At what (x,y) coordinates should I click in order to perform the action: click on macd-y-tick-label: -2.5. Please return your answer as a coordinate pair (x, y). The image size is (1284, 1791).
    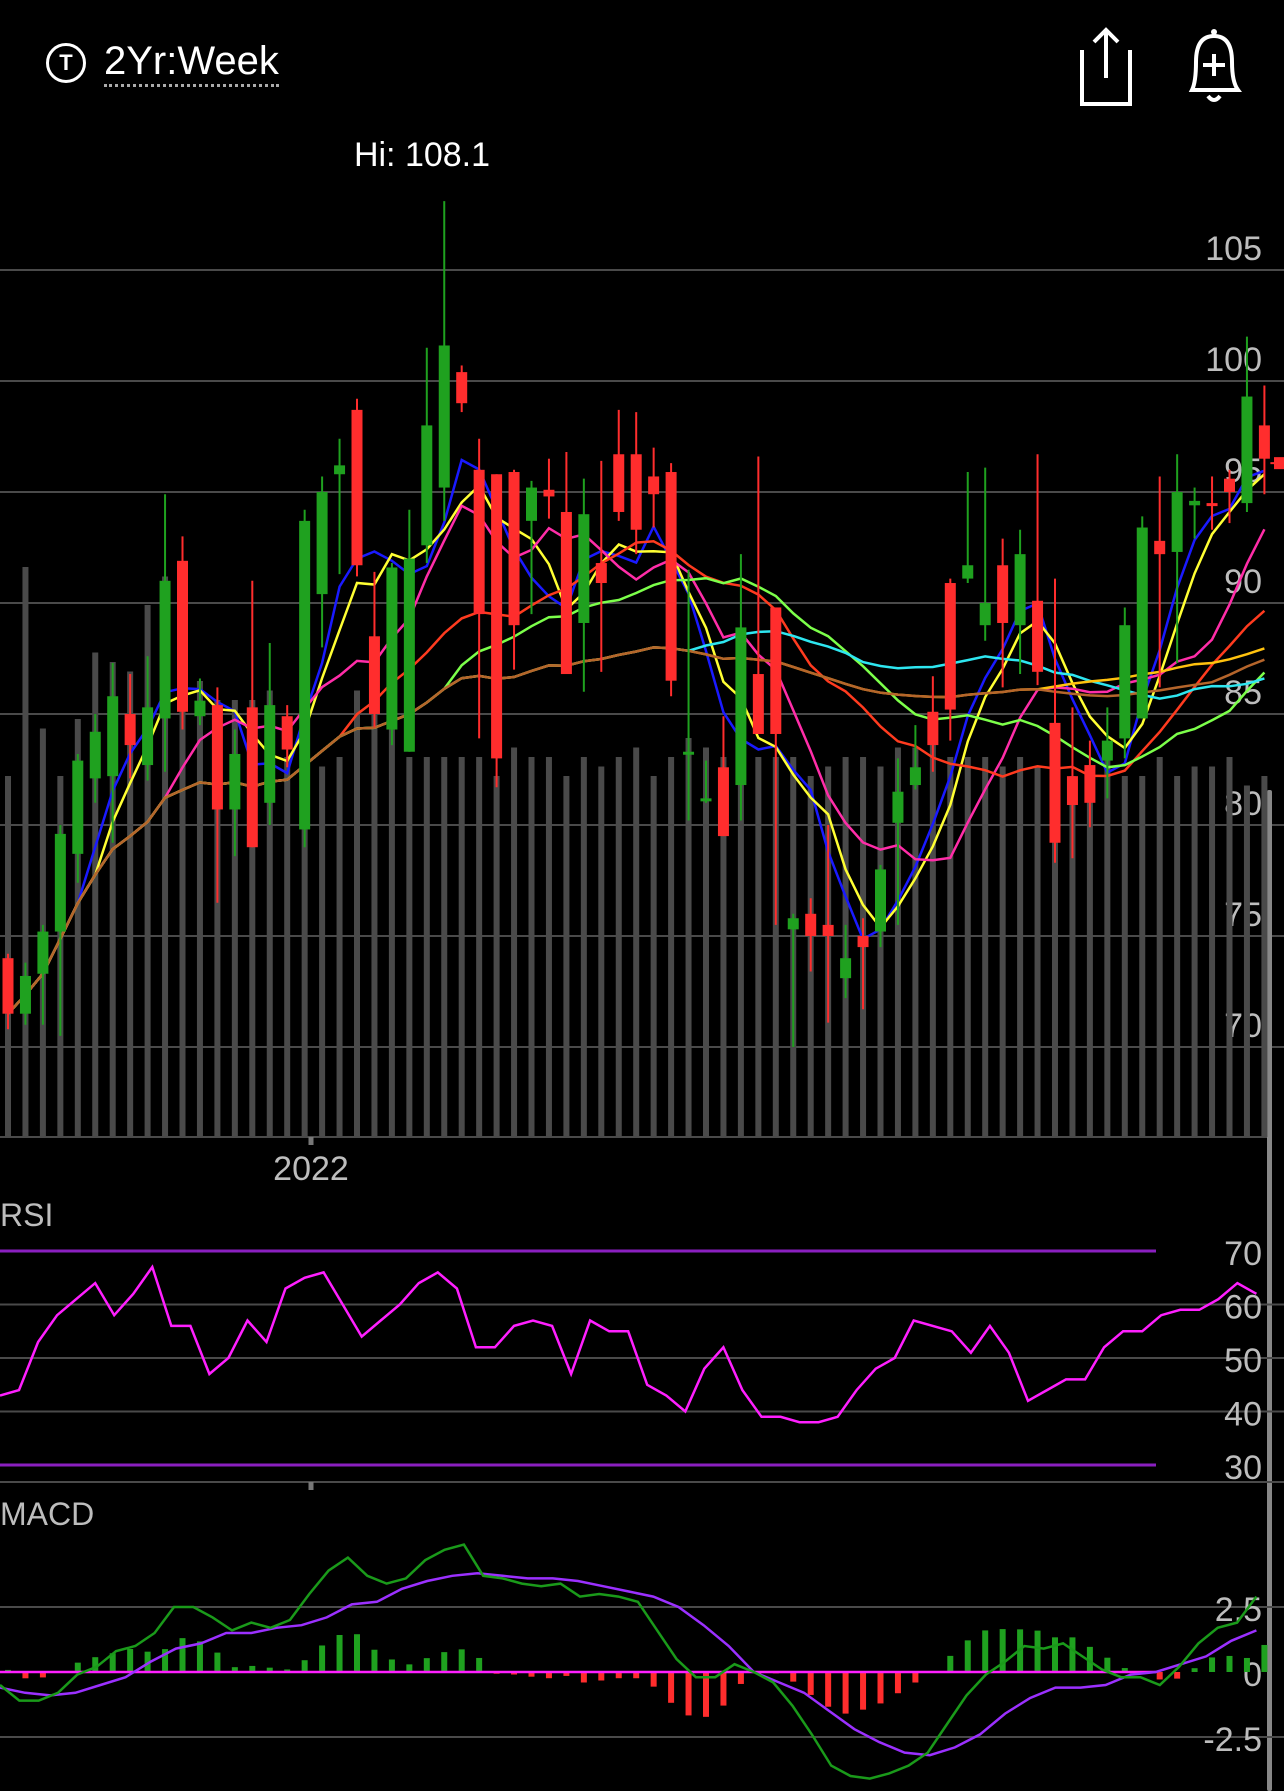
    Looking at the image, I should click on (1232, 1740).